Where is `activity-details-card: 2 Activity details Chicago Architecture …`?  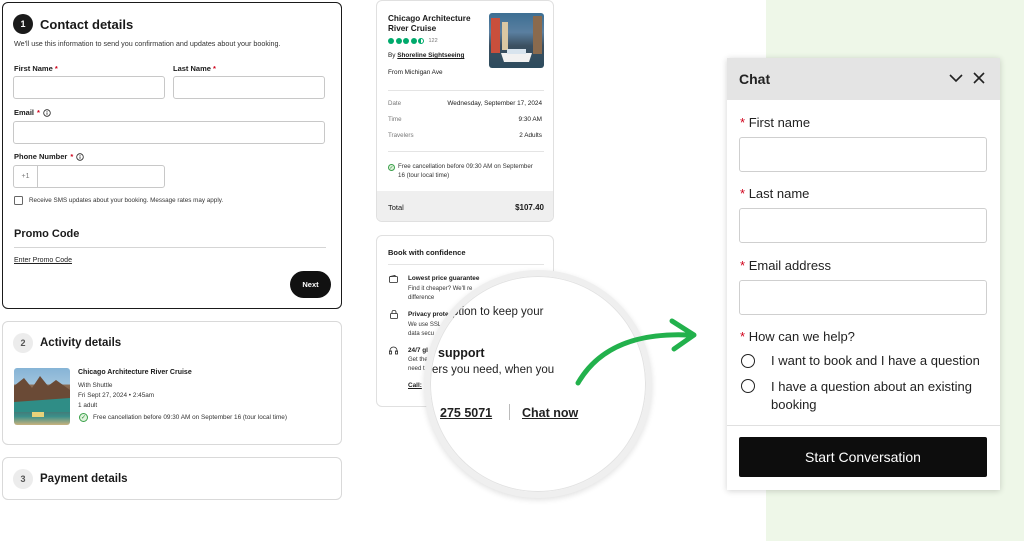 activity-details-card: 2 Activity details Chicago Architecture … is located at coordinates (172, 383).